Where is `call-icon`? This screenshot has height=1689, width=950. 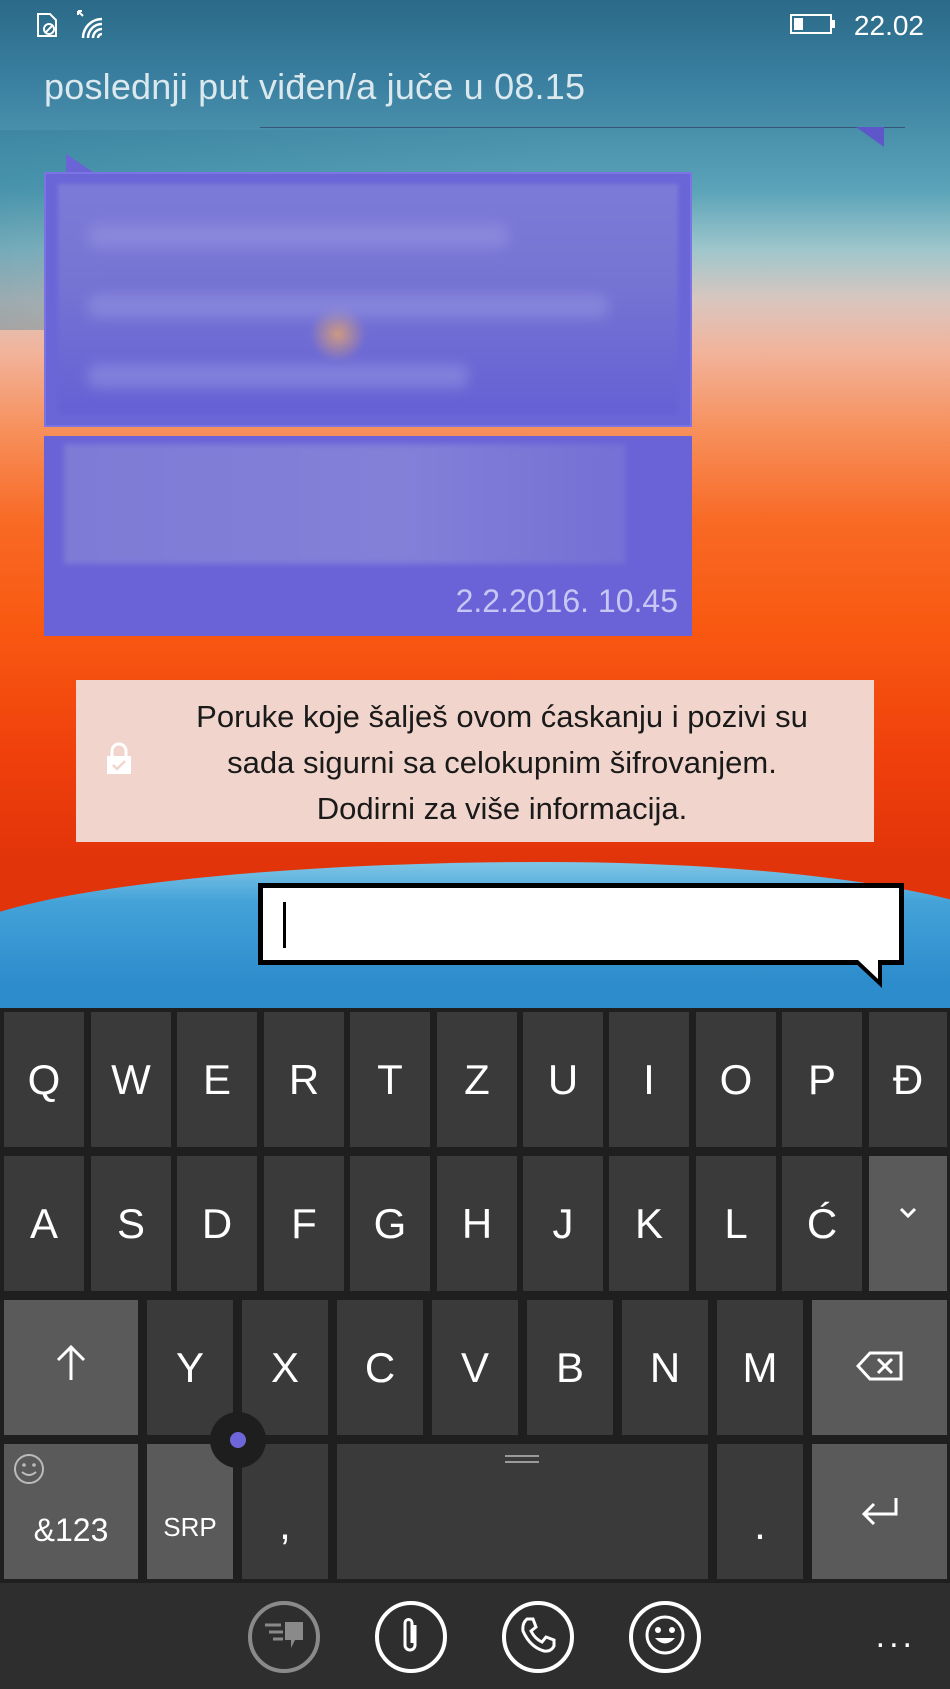 call-icon is located at coordinates (538, 1637).